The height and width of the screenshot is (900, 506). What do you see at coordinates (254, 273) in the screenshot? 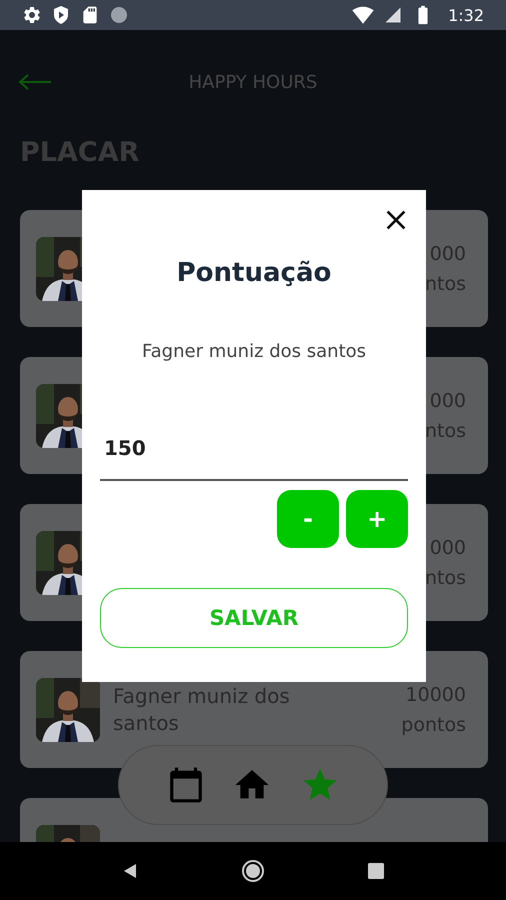
I see `dialog-title: Pontuação` at bounding box center [254, 273].